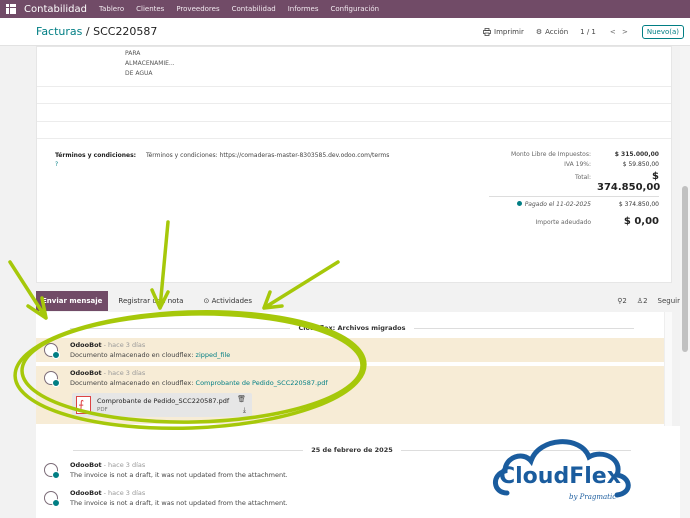 The image size is (690, 518). What do you see at coordinates (560, 476) in the screenshot?
I see `logo-brand: CloudFlex` at bounding box center [560, 476].